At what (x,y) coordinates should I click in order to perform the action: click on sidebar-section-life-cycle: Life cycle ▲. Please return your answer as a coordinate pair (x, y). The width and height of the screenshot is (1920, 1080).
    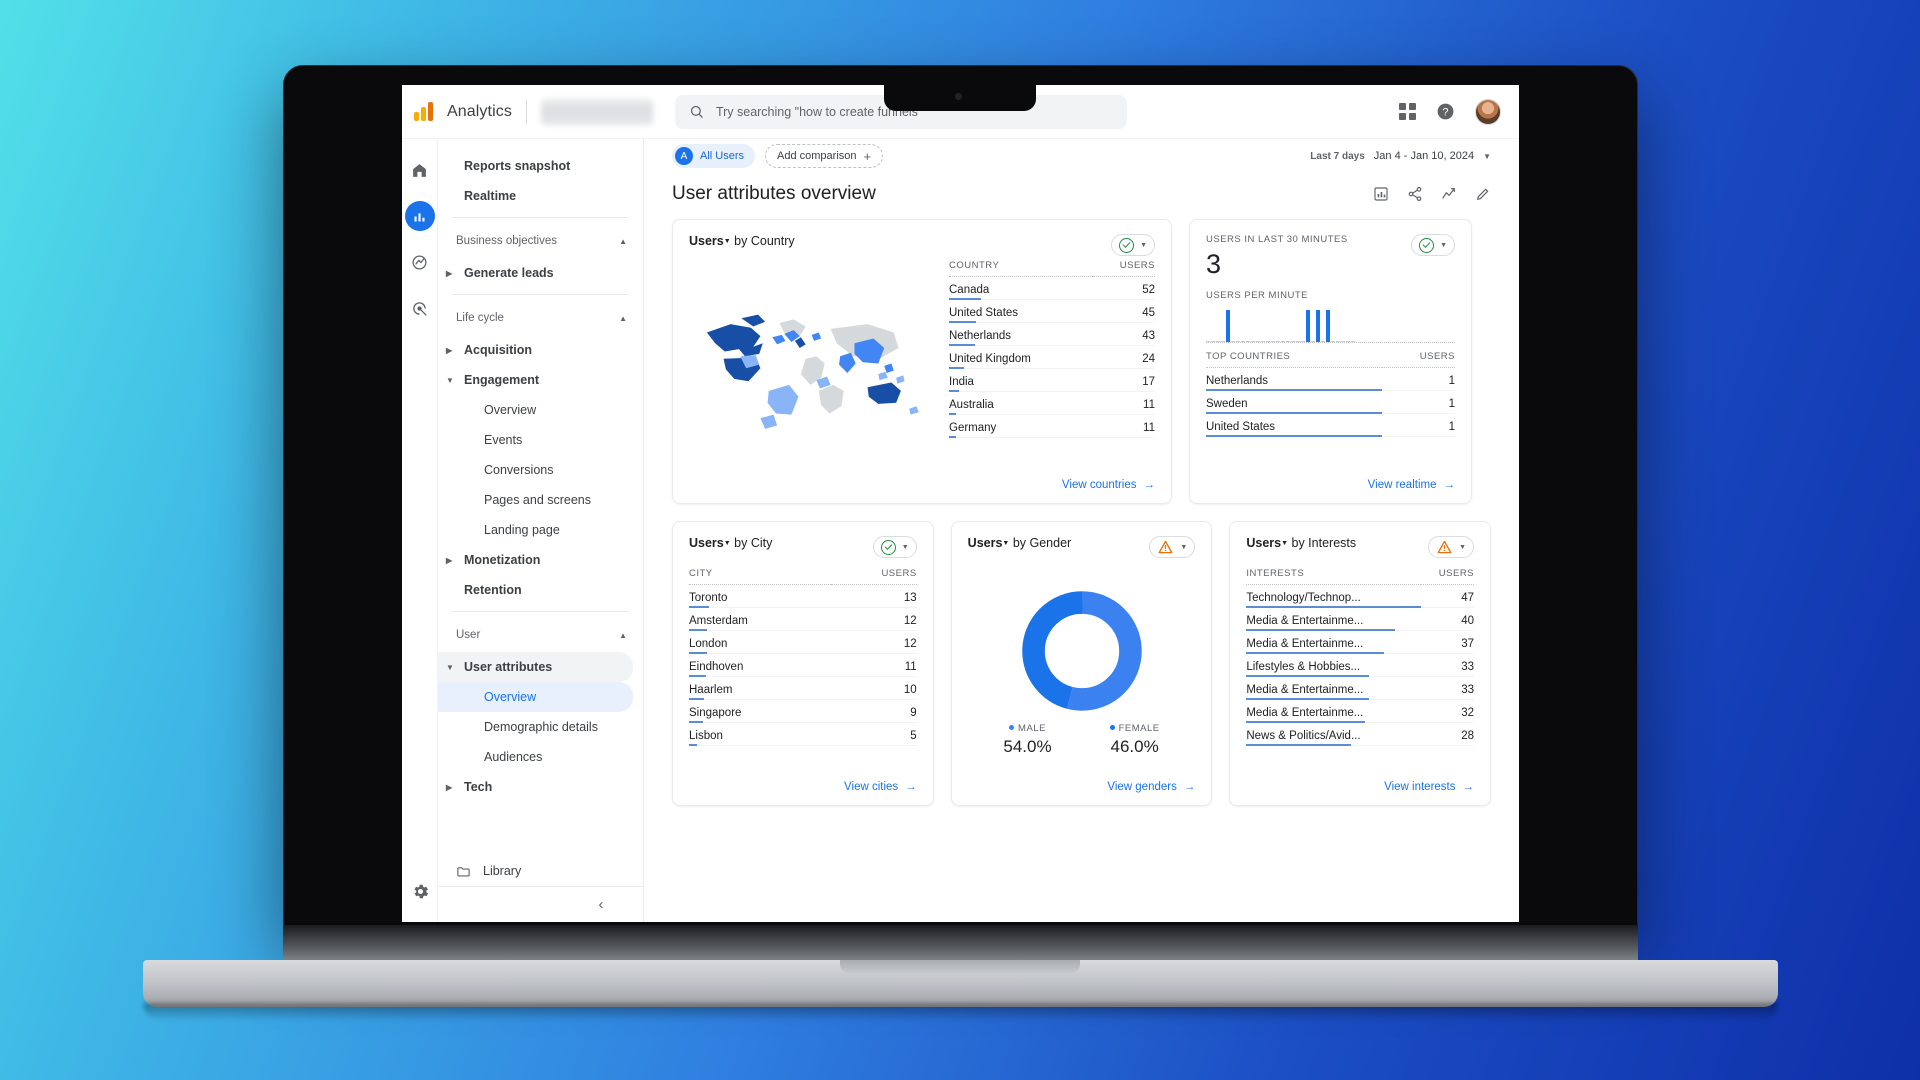
    Looking at the image, I should click on (540, 318).